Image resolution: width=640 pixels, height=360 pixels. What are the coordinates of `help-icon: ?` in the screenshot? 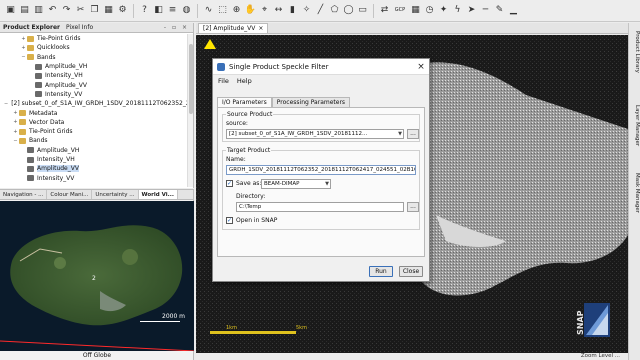 It's located at (144, 10).